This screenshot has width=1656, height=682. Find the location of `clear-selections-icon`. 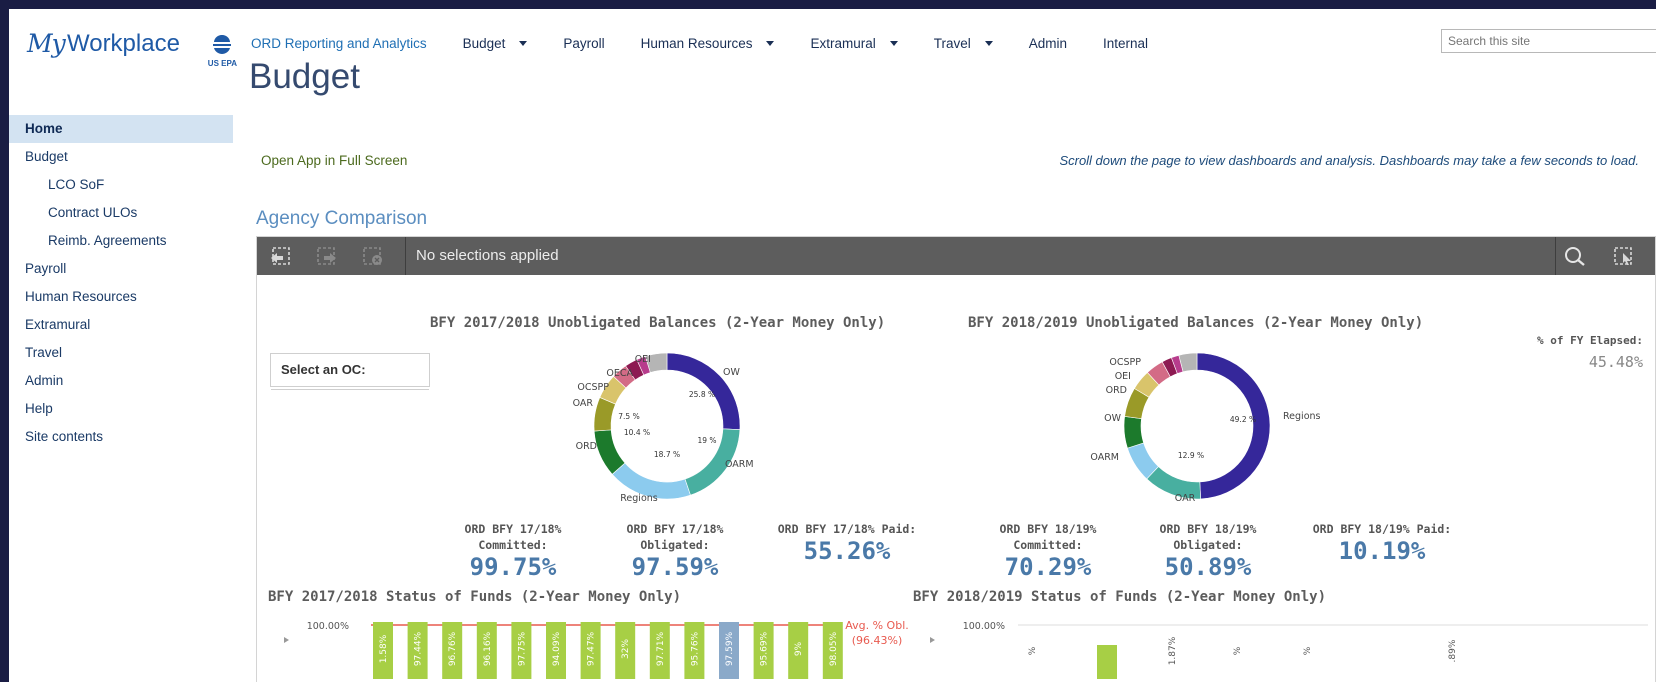

clear-selections-icon is located at coordinates (373, 256).